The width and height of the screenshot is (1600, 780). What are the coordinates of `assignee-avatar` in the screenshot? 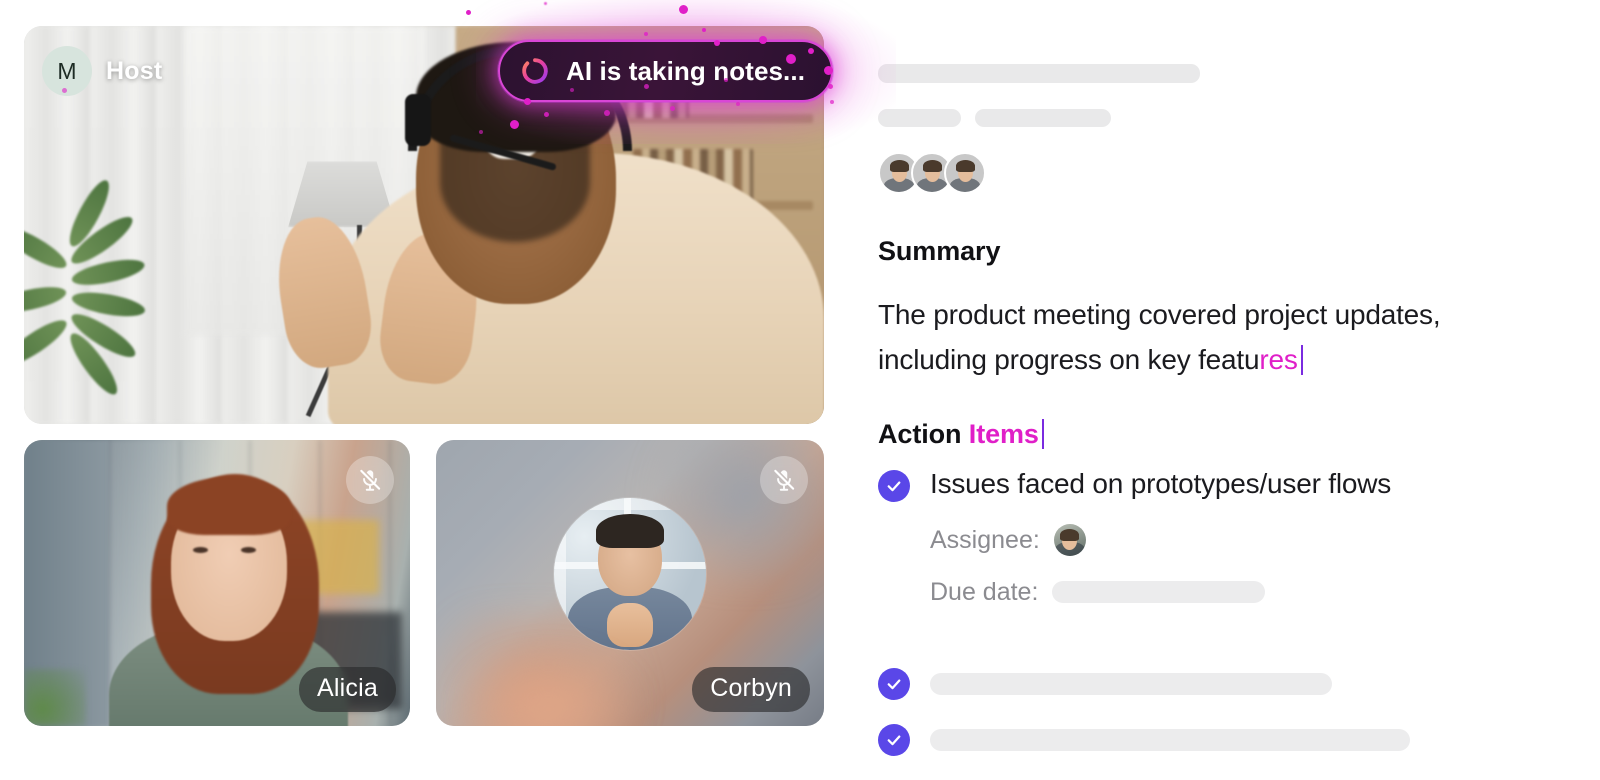 It's located at (1069, 540).